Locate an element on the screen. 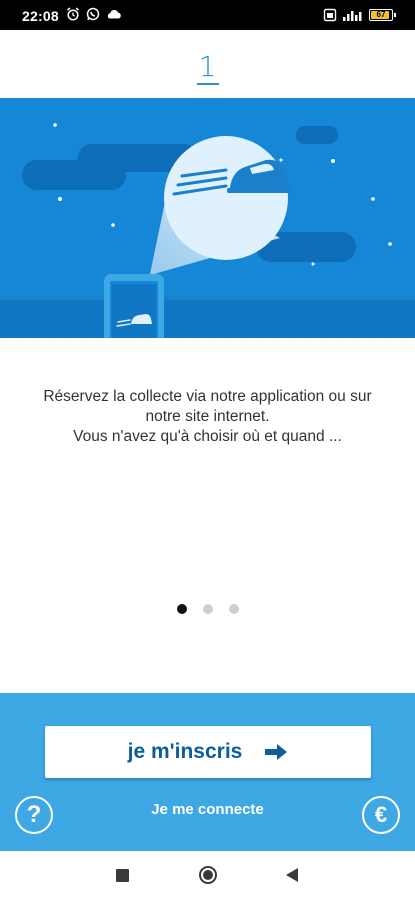 The width and height of the screenshot is (415, 900). sim-icon is located at coordinates (330, 15).